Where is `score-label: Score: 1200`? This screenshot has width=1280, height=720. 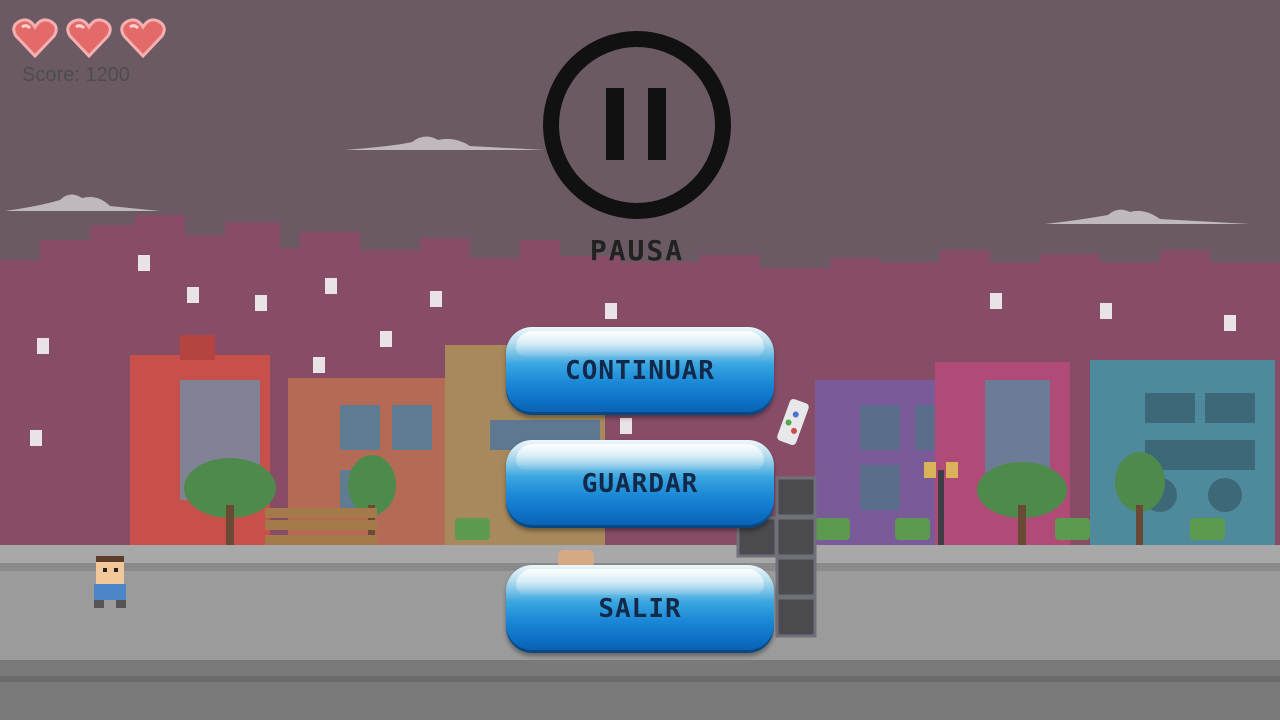
score-label: Score: 1200 is located at coordinates (76, 75).